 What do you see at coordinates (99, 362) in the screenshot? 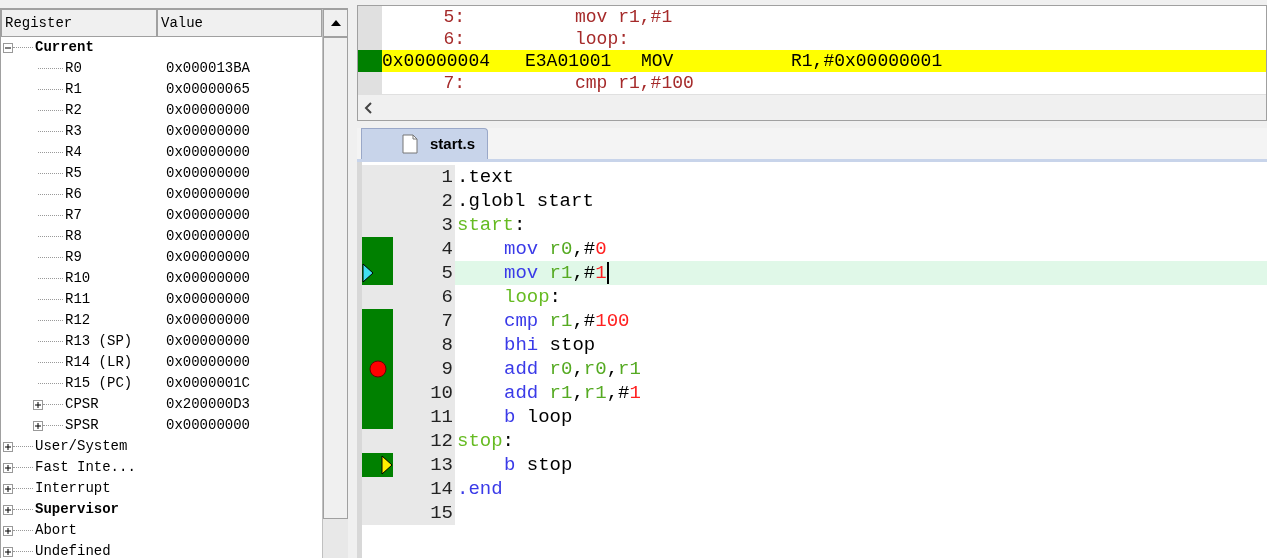
I see `tree-label: R14 (LR)` at bounding box center [99, 362].